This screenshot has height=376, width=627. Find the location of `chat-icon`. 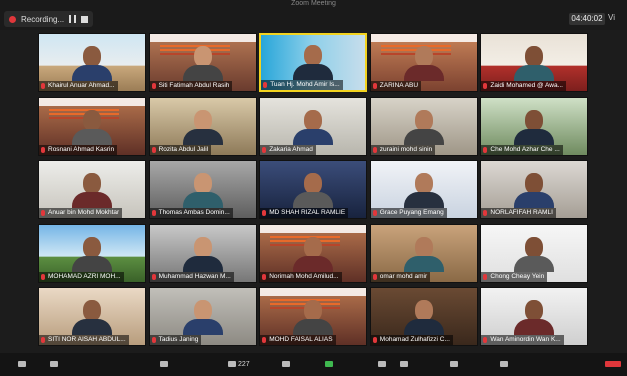

chat-icon is located at coordinates (286, 364).